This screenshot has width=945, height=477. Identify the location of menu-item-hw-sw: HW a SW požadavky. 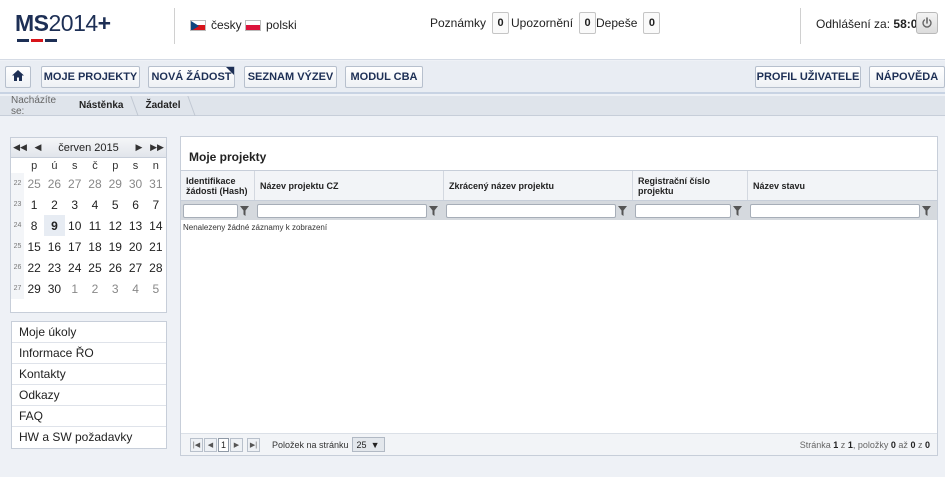
(89, 437).